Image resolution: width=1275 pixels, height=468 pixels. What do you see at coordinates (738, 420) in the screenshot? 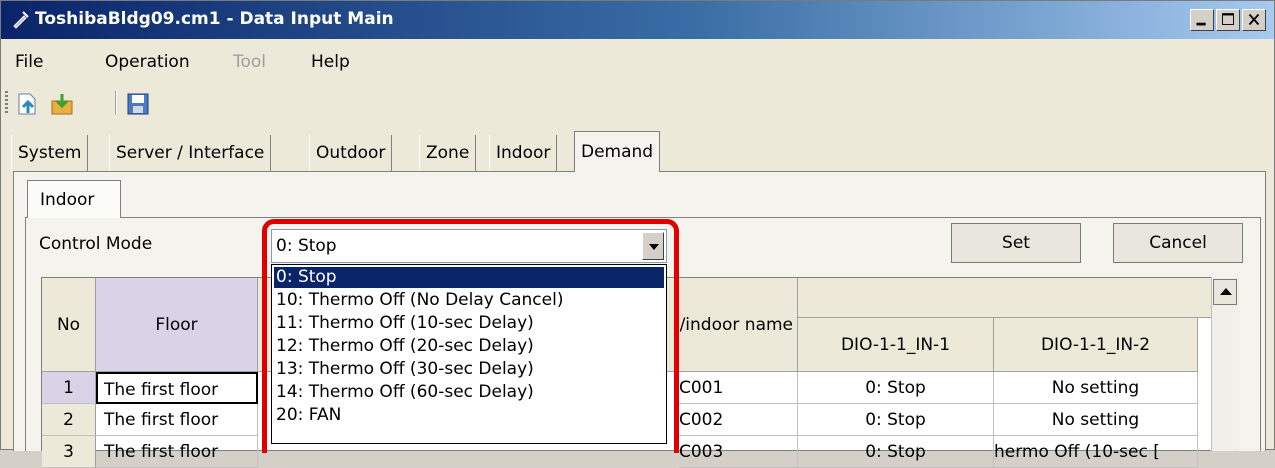
I see `indoor-name-cell: C002` at bounding box center [738, 420].